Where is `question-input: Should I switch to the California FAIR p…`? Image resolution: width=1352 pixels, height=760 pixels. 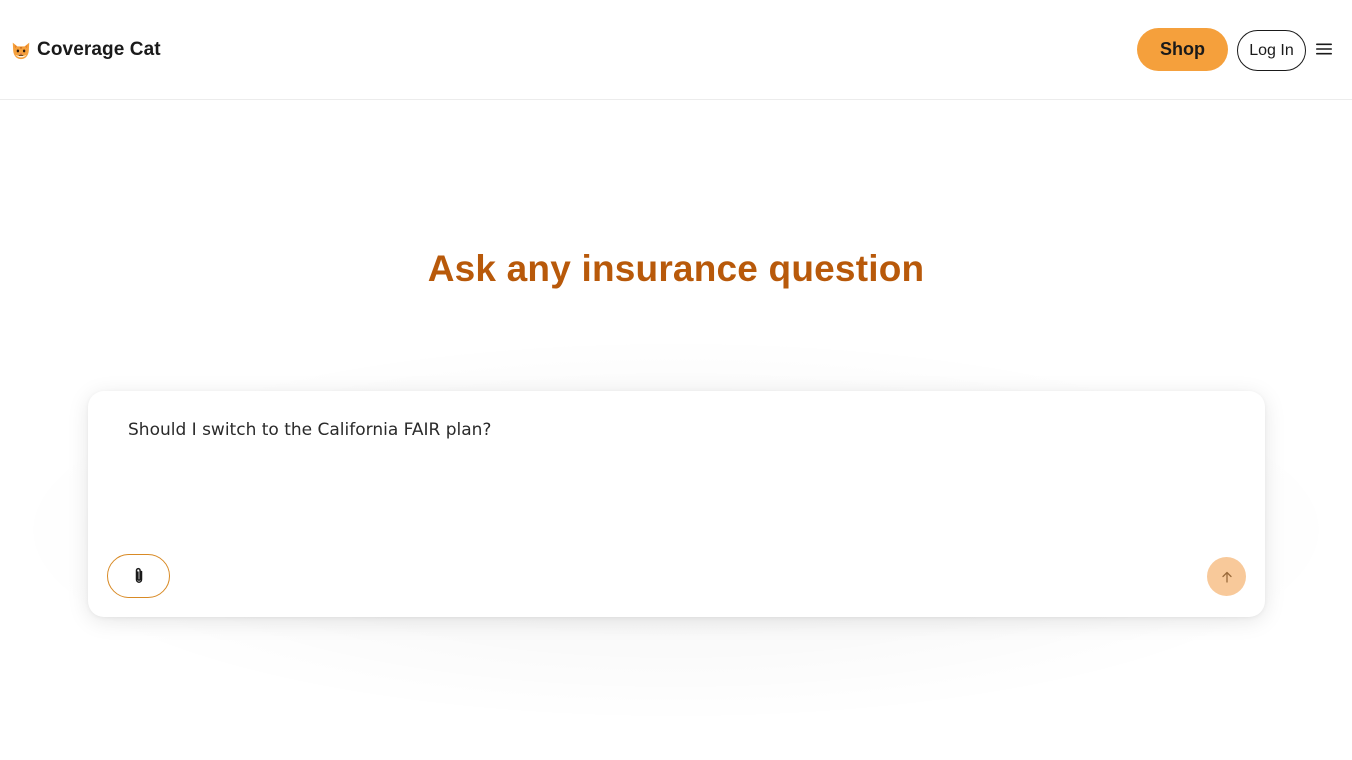 question-input: Should I switch to the California FAIR p… is located at coordinates (673, 477).